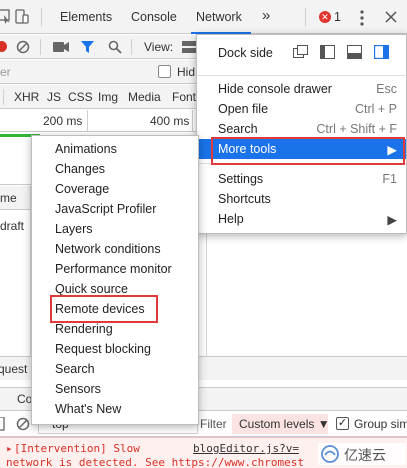  Describe the element at coordinates (82, 189) in the screenshot. I see `submenu-item-coverage: Coverage` at that location.